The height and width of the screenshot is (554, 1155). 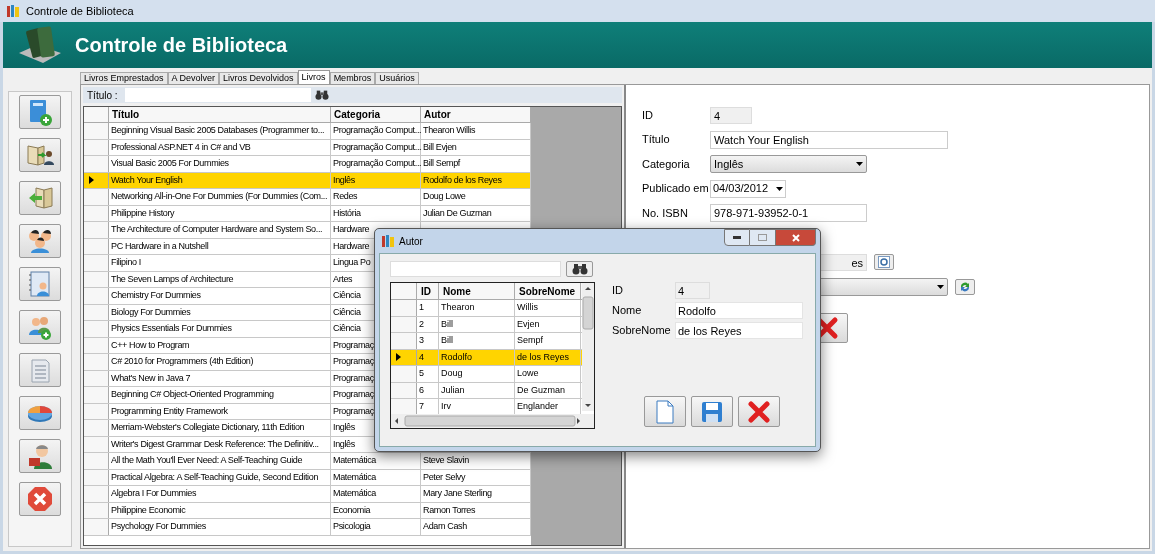 What do you see at coordinates (40, 112) in the screenshot?
I see `add-book-button` at bounding box center [40, 112].